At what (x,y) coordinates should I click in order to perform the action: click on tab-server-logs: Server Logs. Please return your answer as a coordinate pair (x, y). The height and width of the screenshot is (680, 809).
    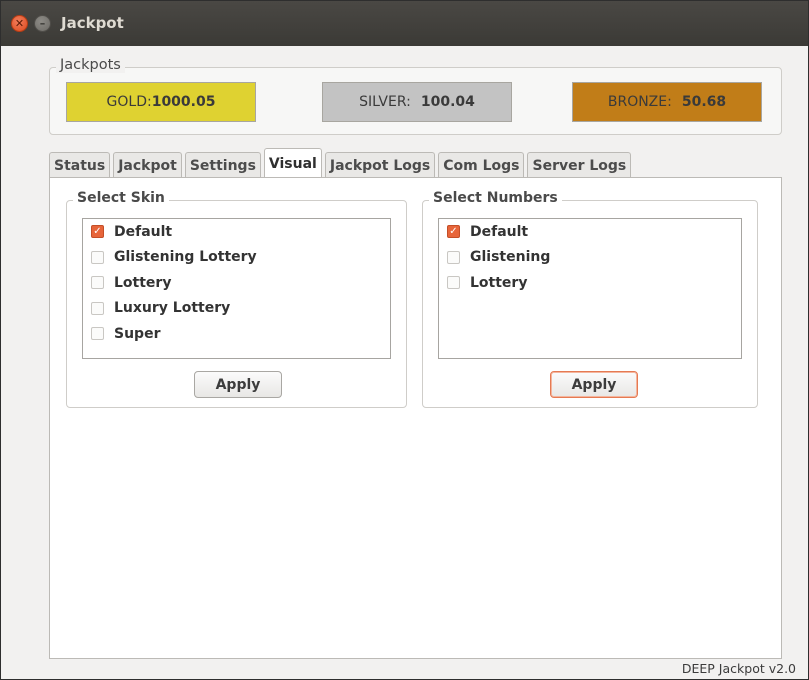
    Looking at the image, I should click on (579, 165).